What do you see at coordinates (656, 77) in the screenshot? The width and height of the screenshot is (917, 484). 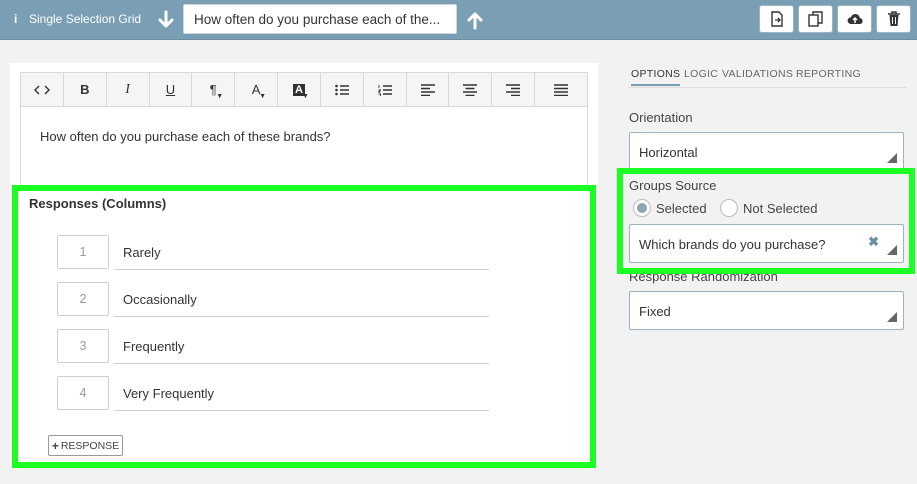 I see `tab-options: OPTIONS` at bounding box center [656, 77].